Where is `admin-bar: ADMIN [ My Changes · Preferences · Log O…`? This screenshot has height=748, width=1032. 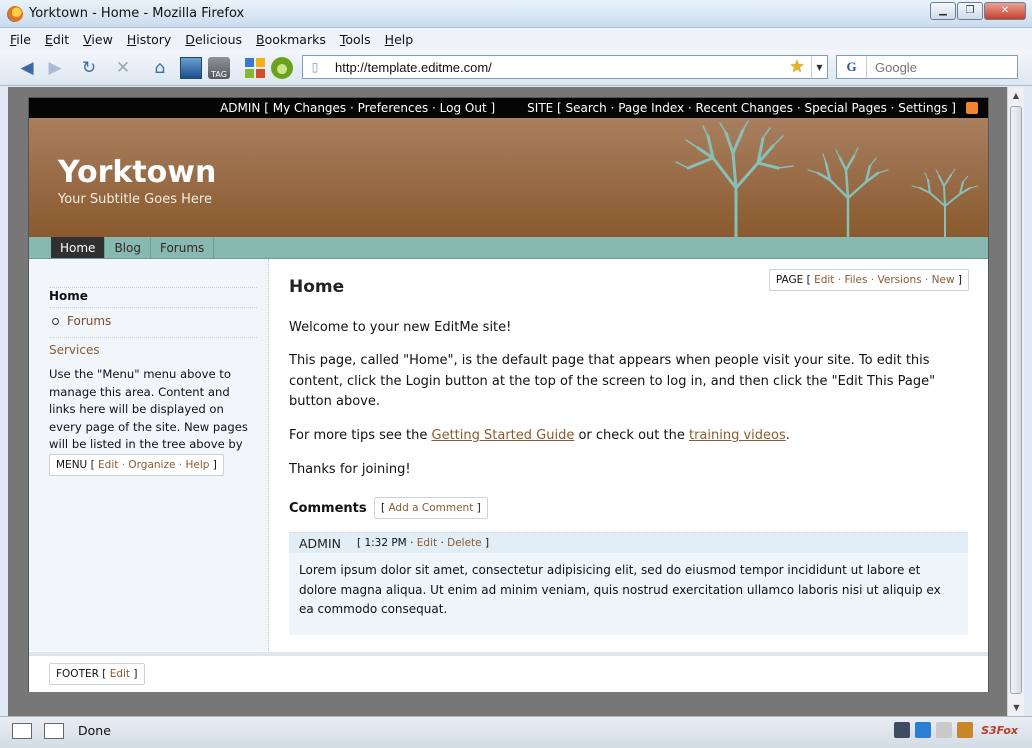 admin-bar: ADMIN [ My Changes · Preferences · Log O… is located at coordinates (508, 108).